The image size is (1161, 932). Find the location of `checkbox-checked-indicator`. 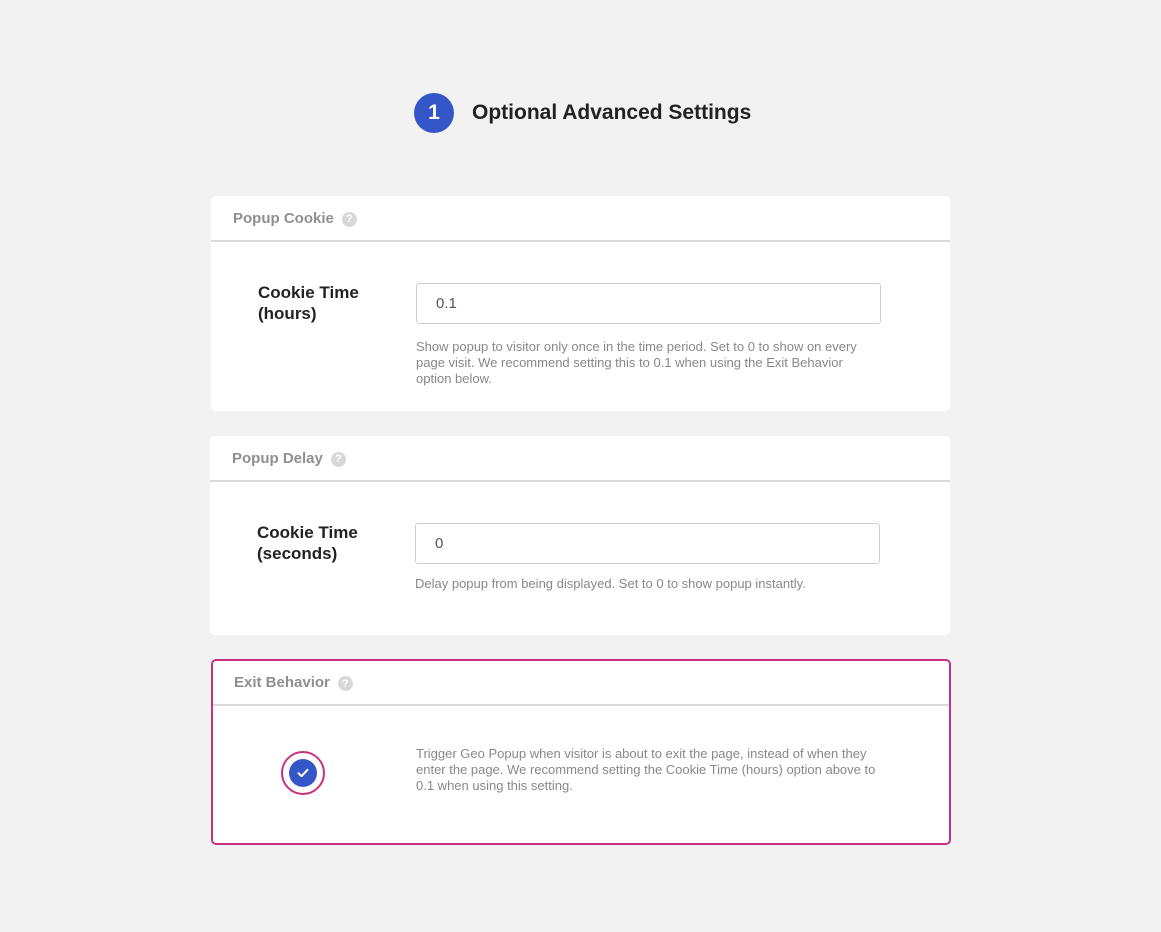

checkbox-checked-indicator is located at coordinates (303, 773).